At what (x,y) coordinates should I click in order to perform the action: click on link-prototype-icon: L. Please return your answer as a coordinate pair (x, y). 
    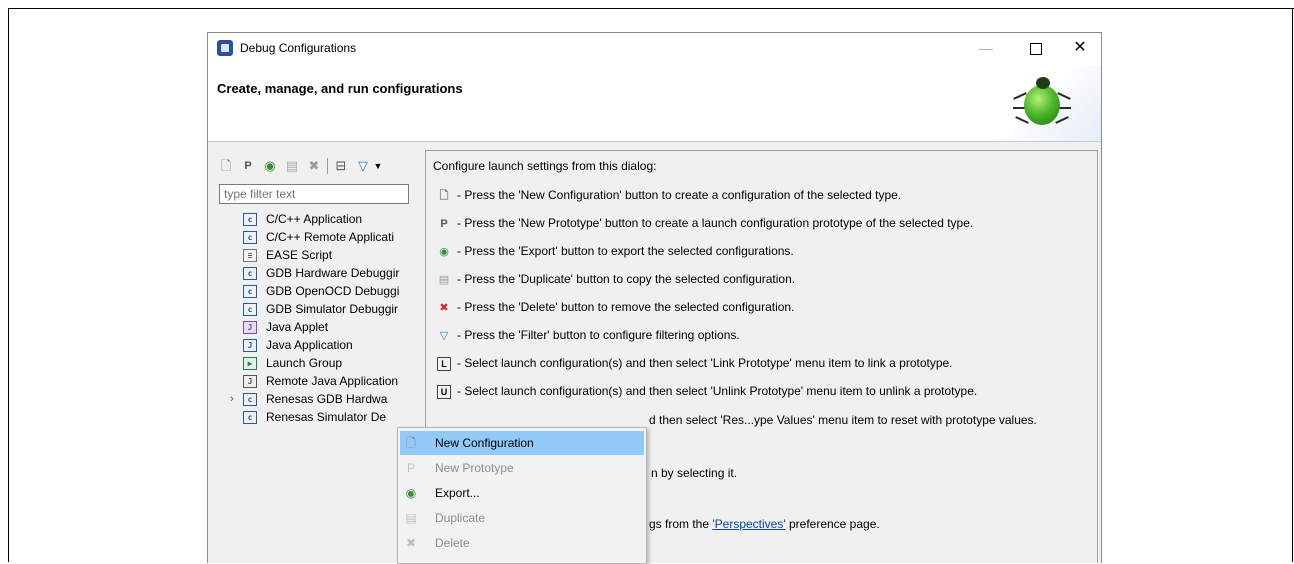
    Looking at the image, I should click on (444, 363).